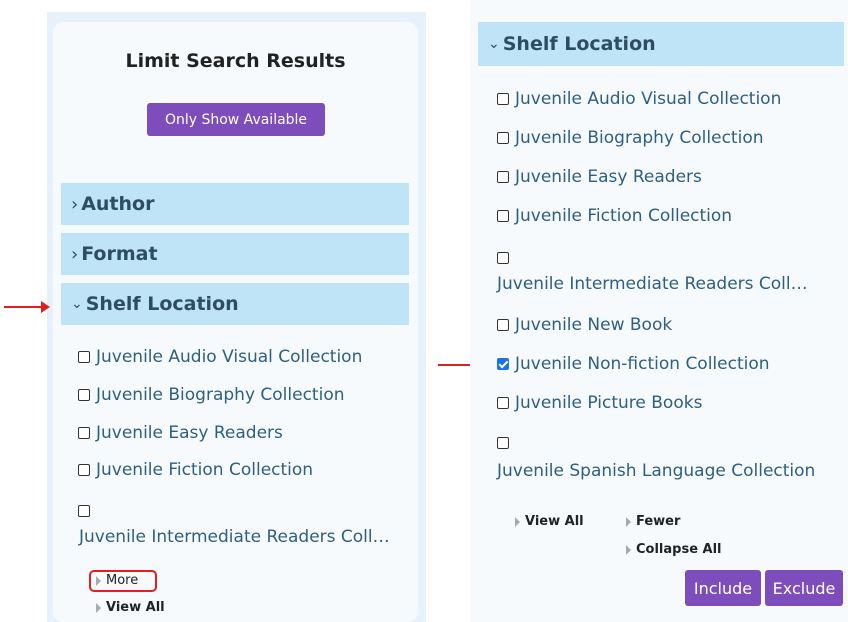 The height and width of the screenshot is (622, 848). Describe the element at coordinates (804, 588) in the screenshot. I see `exclude-button: Exclude` at that location.